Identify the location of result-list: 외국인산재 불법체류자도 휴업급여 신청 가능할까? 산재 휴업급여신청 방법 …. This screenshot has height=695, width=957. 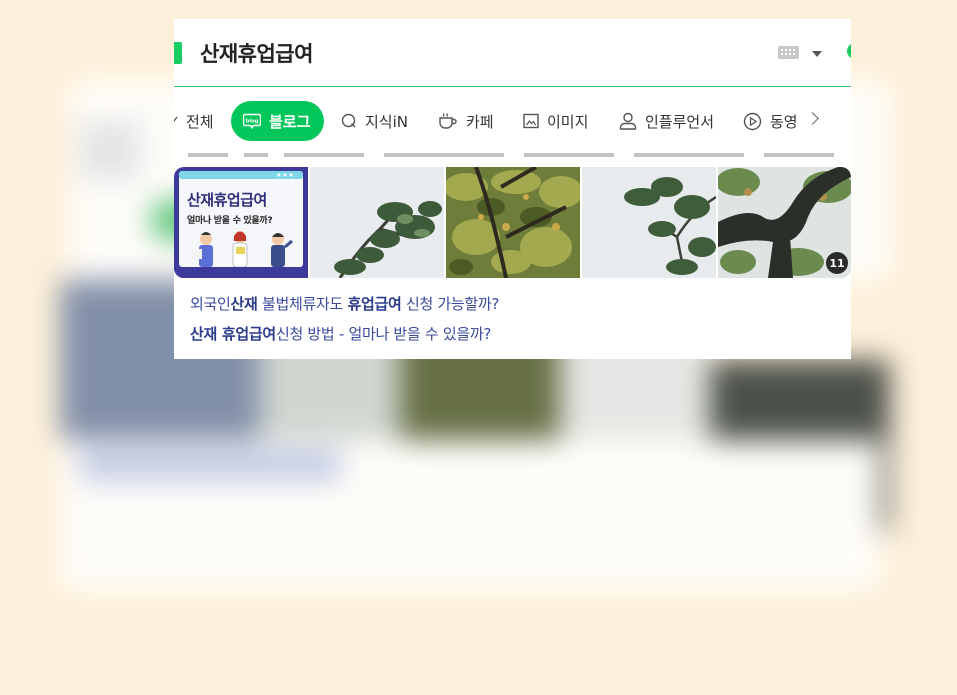
(515, 319).